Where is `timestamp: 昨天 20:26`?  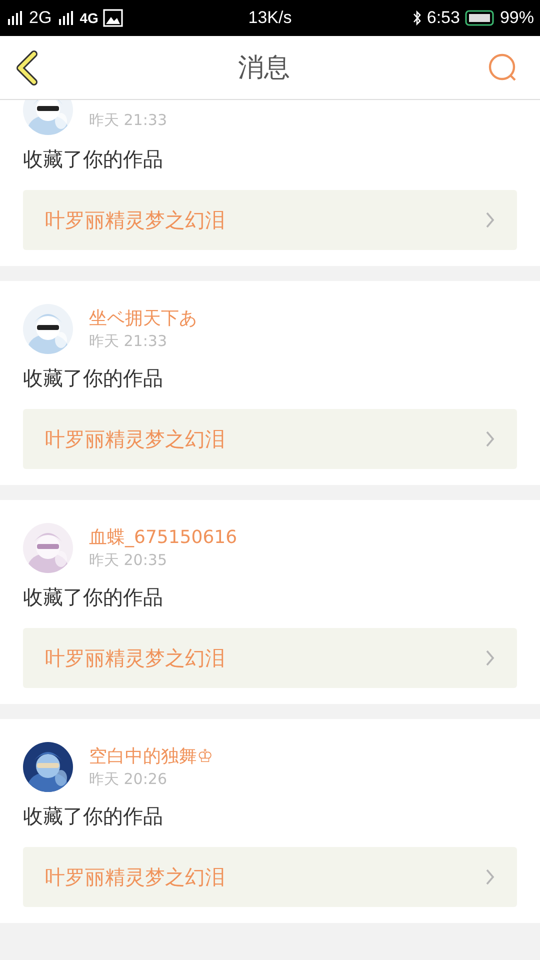 timestamp: 昨天 20:26 is located at coordinates (128, 779).